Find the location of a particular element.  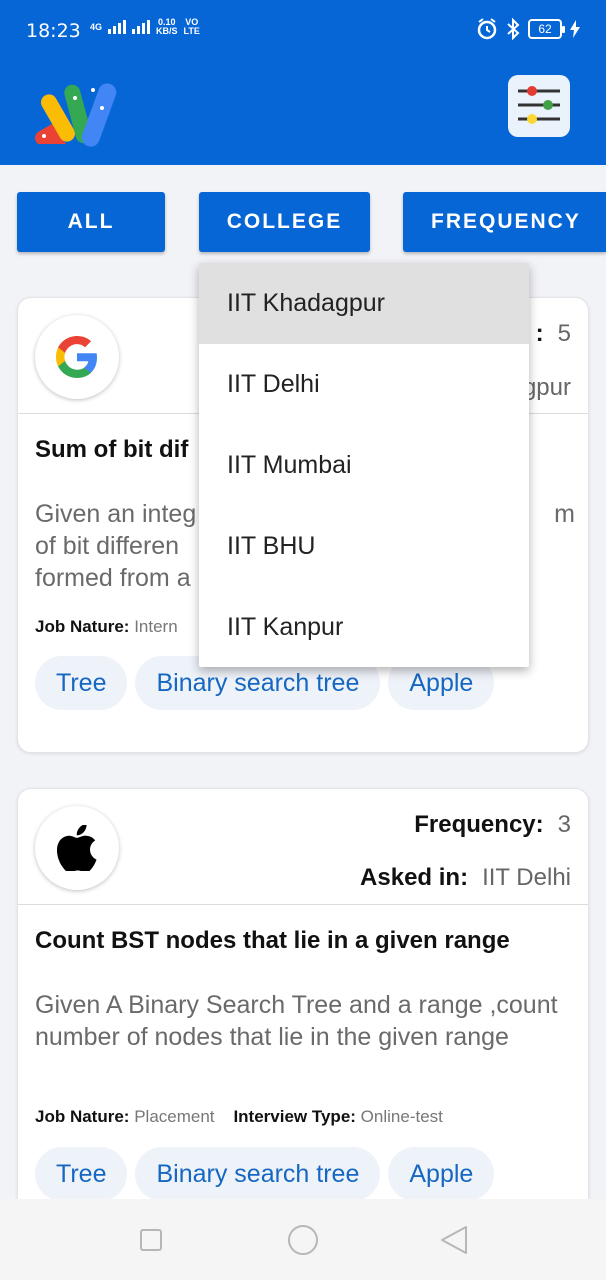

system-nav-bar is located at coordinates (303, 1239).